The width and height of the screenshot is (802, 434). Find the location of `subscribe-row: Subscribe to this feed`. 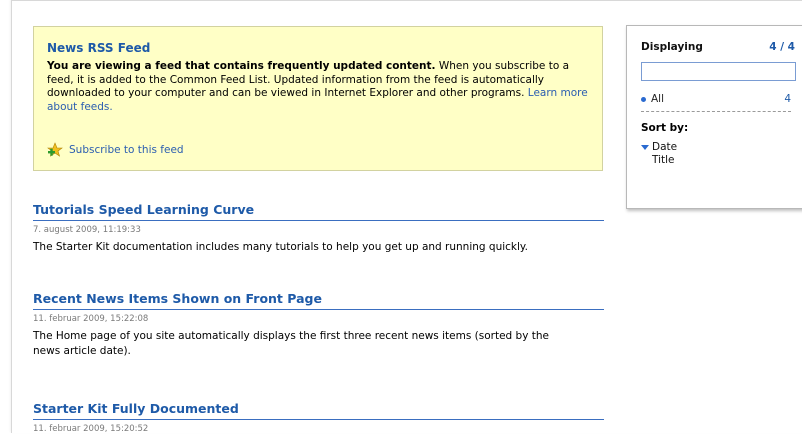

subscribe-row: Subscribe to this feed is located at coordinates (115, 150).